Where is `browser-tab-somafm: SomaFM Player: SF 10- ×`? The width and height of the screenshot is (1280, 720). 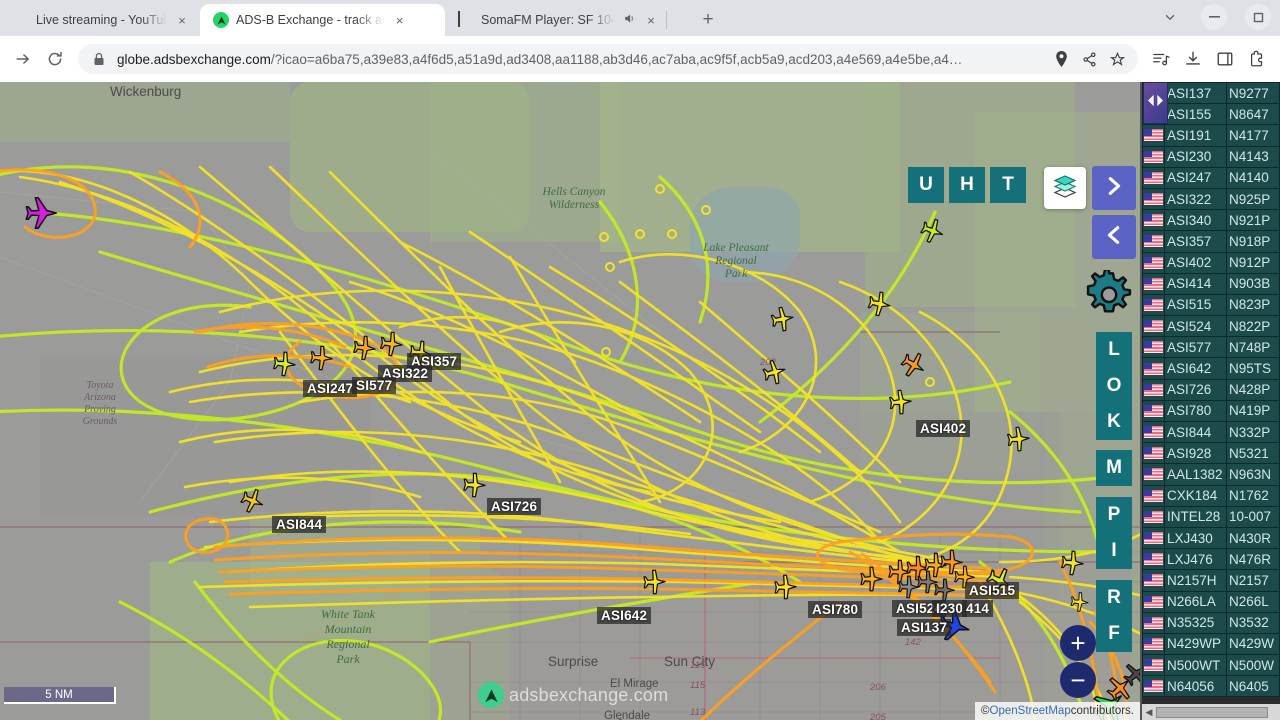 browser-tab-somafm: SomaFM Player: SF 10- × is located at coordinates (567, 20).